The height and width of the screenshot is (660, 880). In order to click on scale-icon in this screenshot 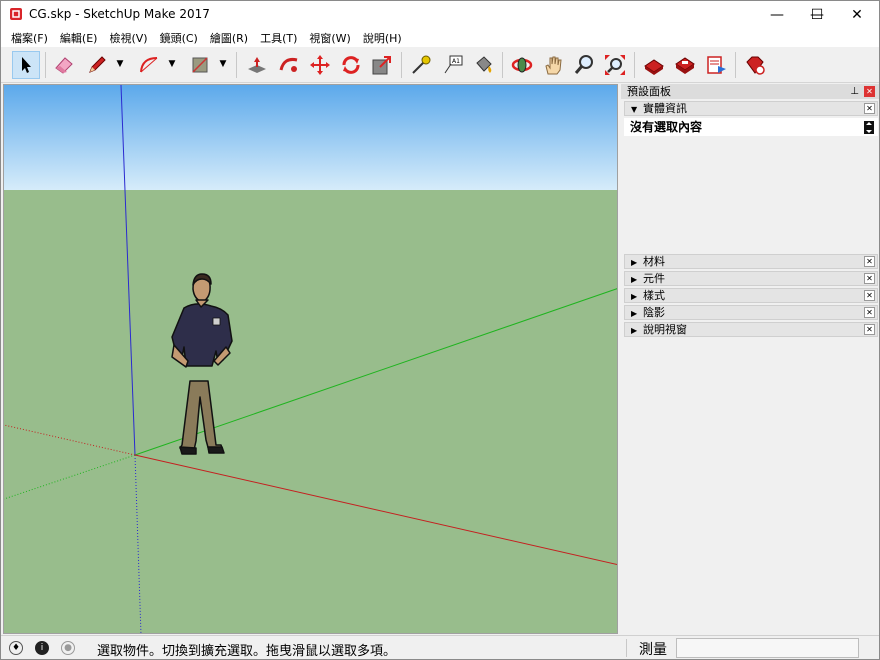, I will do `click(381, 65)`.